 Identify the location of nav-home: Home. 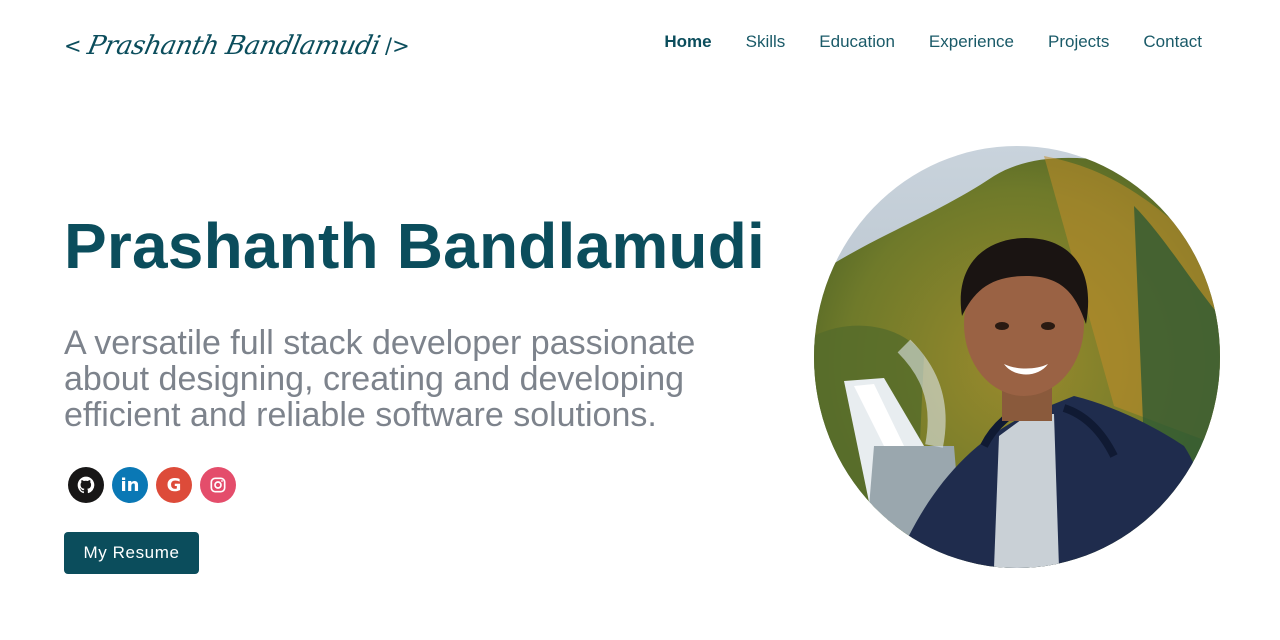
(687, 42).